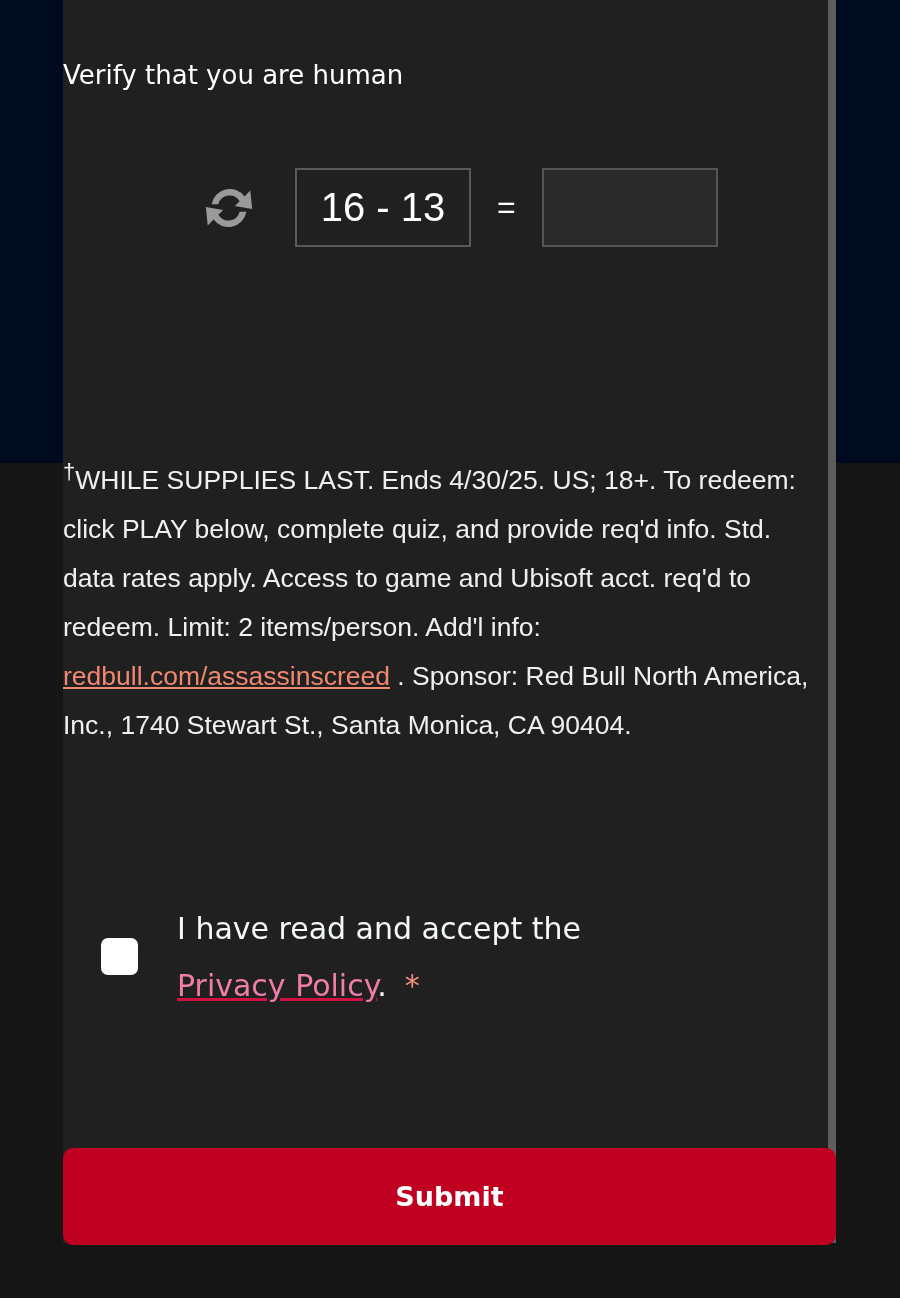 The width and height of the screenshot is (900, 1298). Describe the element at coordinates (379, 928) in the screenshot. I see `consent-text: I have read and accept the` at that location.